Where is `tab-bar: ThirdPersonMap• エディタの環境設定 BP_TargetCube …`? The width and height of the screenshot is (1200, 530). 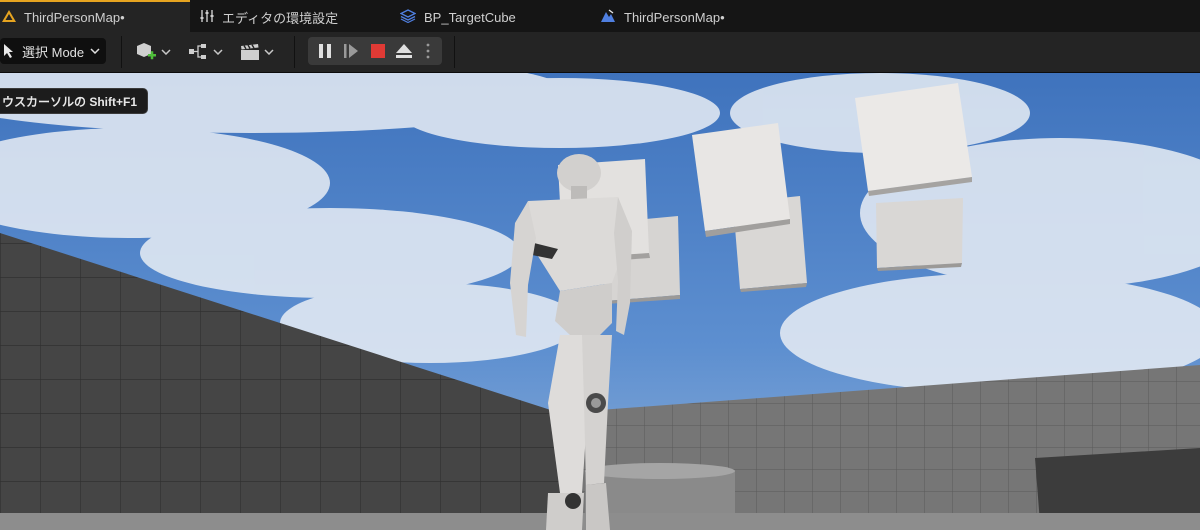
tab-bar: ThirdPersonMap• エディタの環境設定 BP_TargetCube … is located at coordinates (600, 16).